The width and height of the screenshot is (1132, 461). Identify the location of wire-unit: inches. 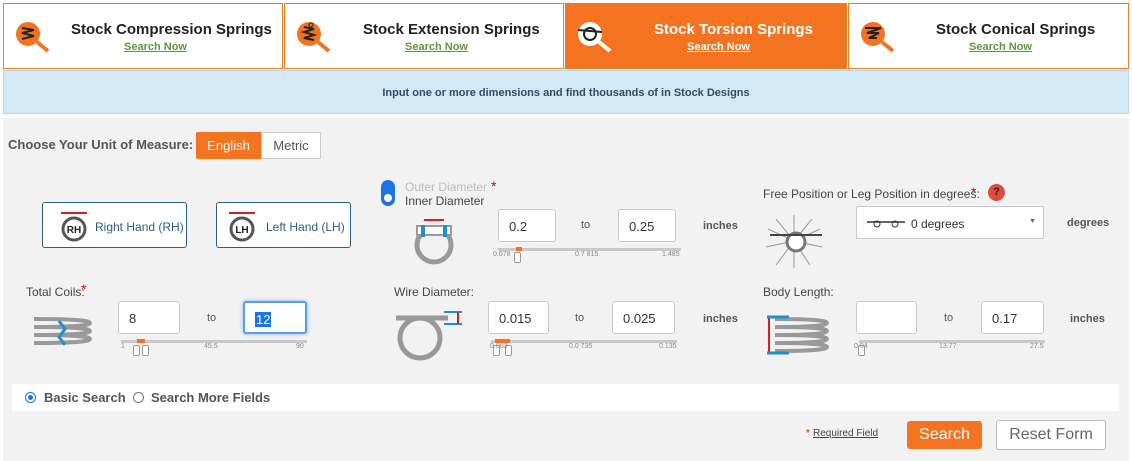
(720, 319).